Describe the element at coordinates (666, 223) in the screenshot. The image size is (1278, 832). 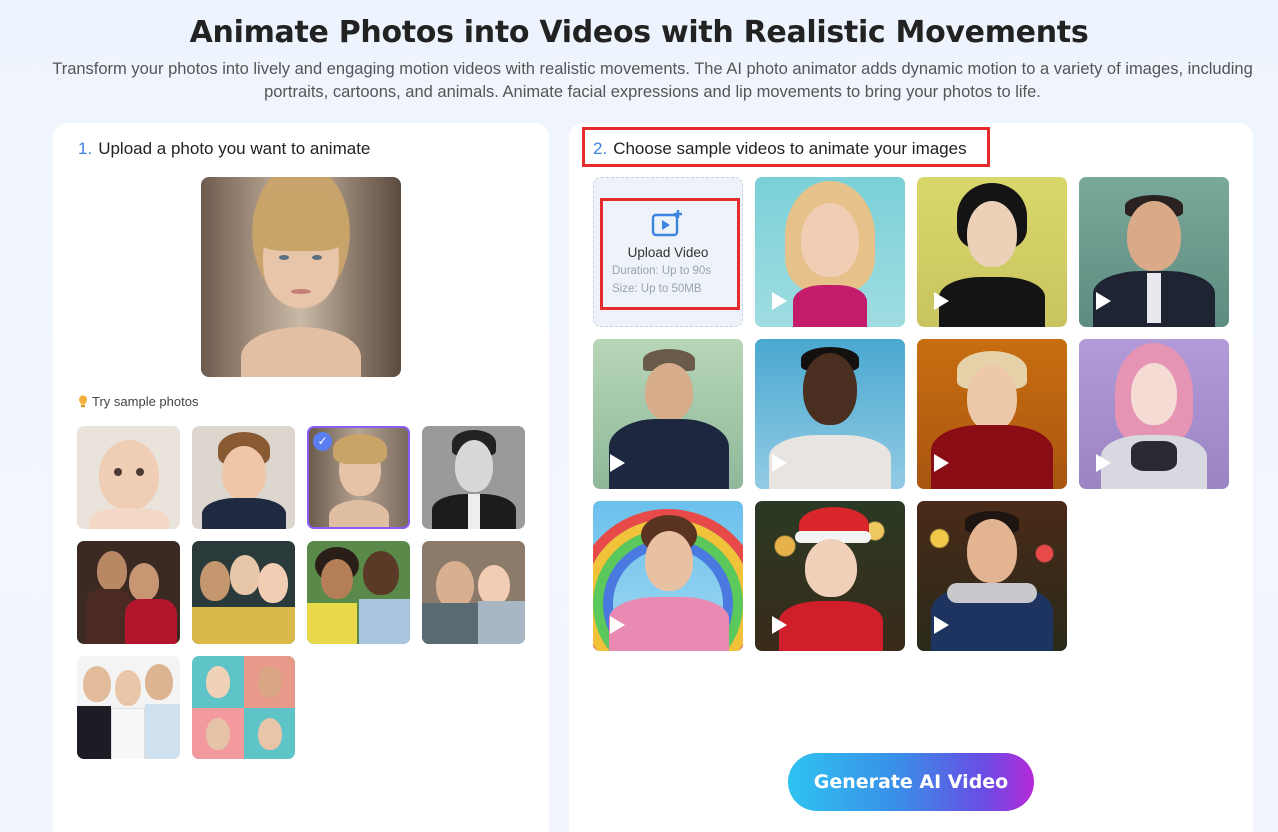
I see `video-upload-icon` at that location.